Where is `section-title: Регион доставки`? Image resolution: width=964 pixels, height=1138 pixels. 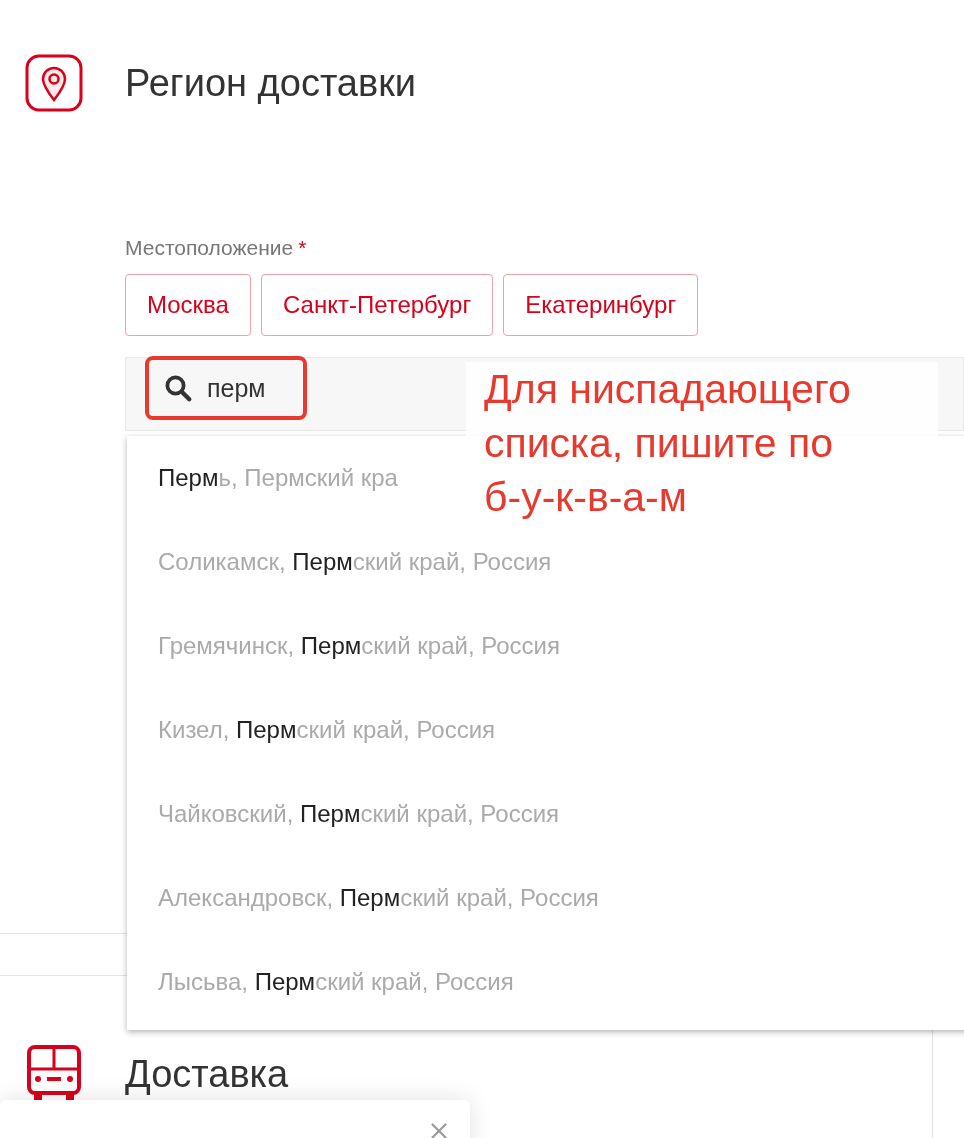
section-title: Регион доставки is located at coordinates (271, 83).